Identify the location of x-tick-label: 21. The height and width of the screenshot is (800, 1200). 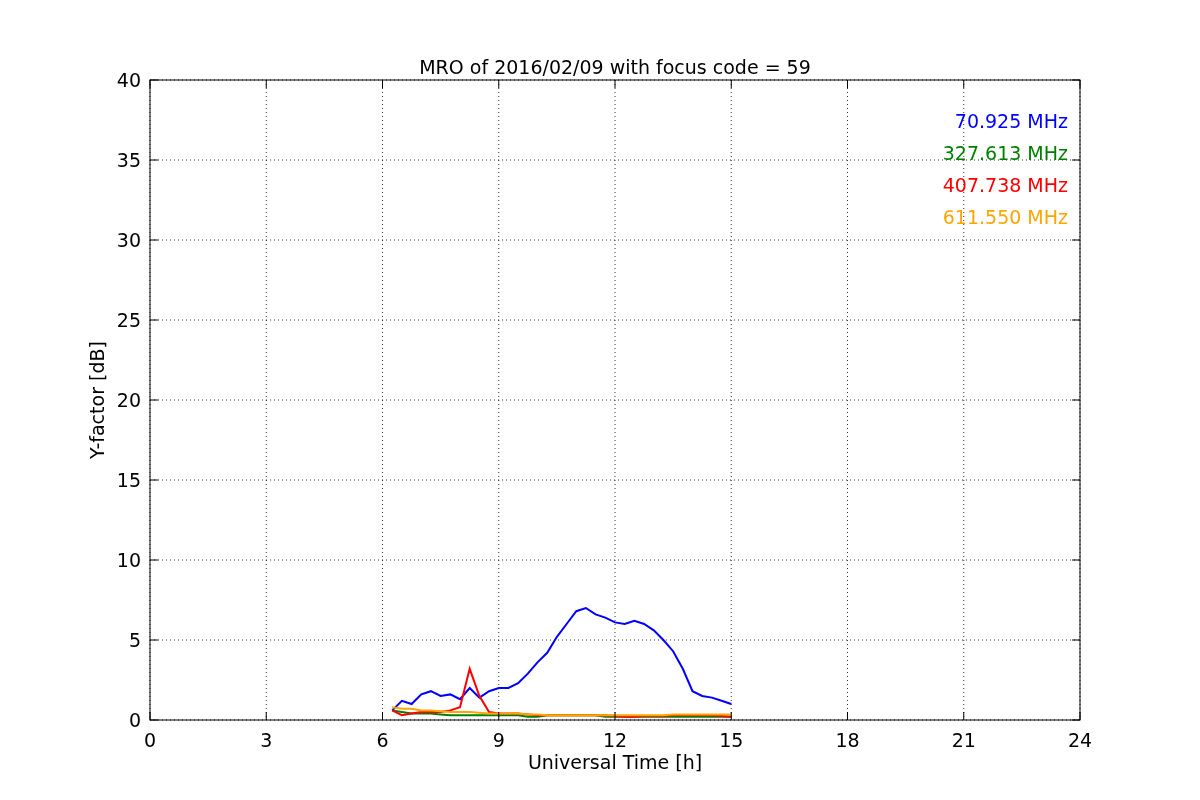
(963, 740).